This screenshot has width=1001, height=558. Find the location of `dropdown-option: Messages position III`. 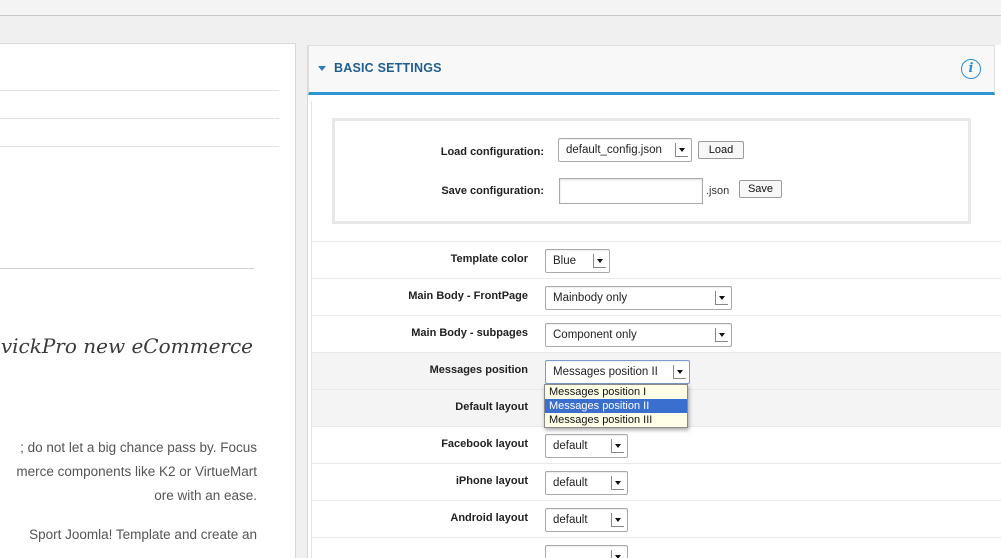

dropdown-option: Messages position III is located at coordinates (616, 420).